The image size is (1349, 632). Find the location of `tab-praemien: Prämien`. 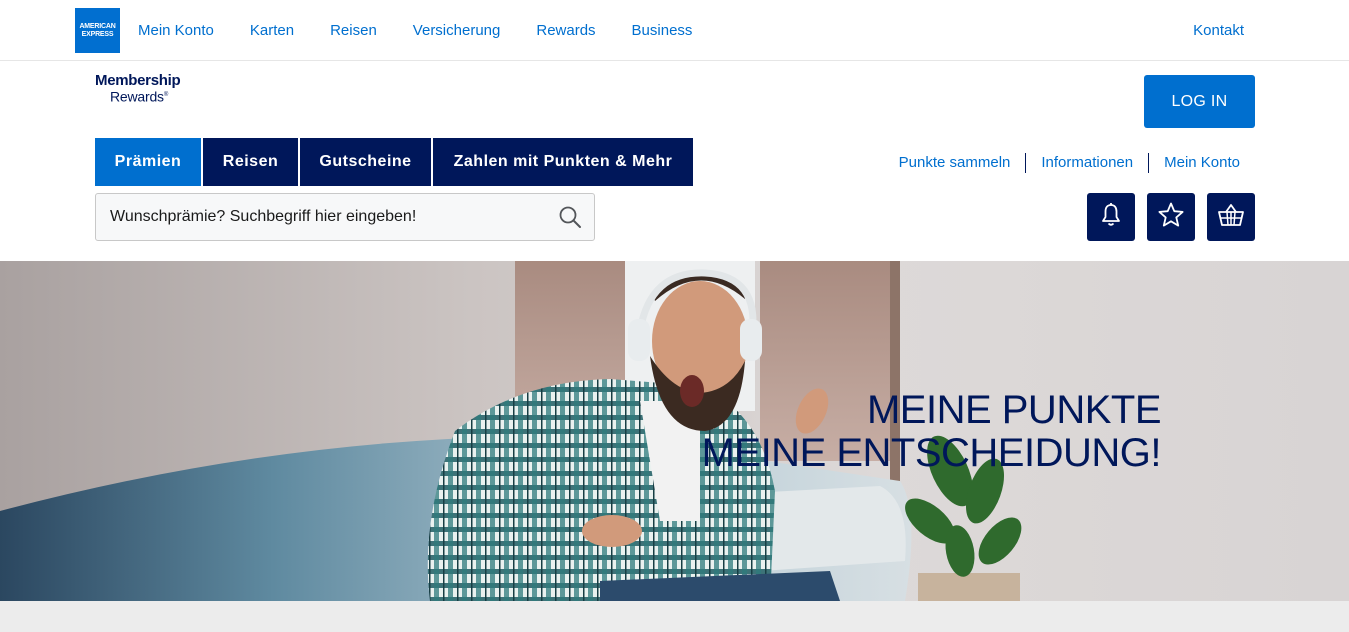

tab-praemien: Prämien is located at coordinates (148, 162).